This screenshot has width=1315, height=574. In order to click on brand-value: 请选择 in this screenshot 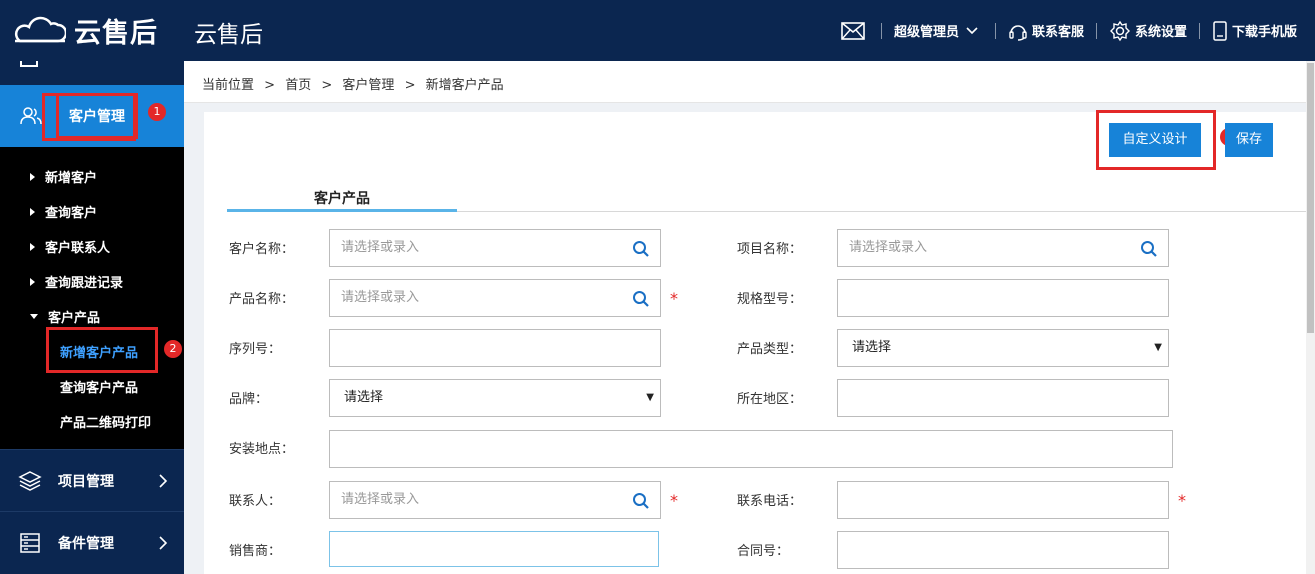, I will do `click(364, 397)`.